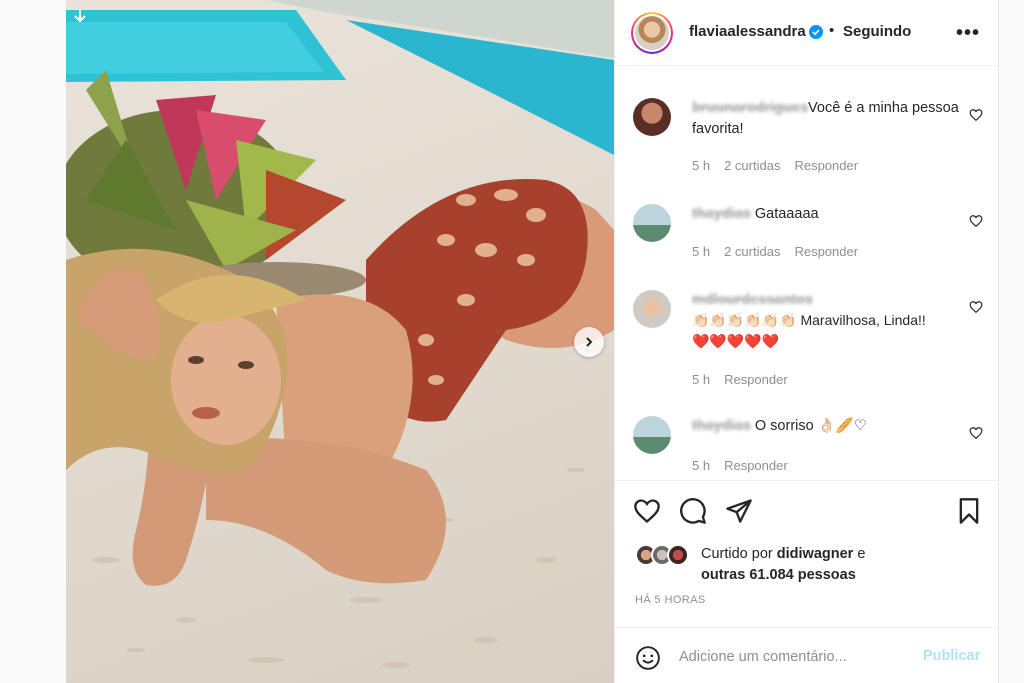 The height and width of the screenshot is (683, 1024). Describe the element at coordinates (786, 214) in the screenshot. I see `comment-message: Gataaaaa` at that location.